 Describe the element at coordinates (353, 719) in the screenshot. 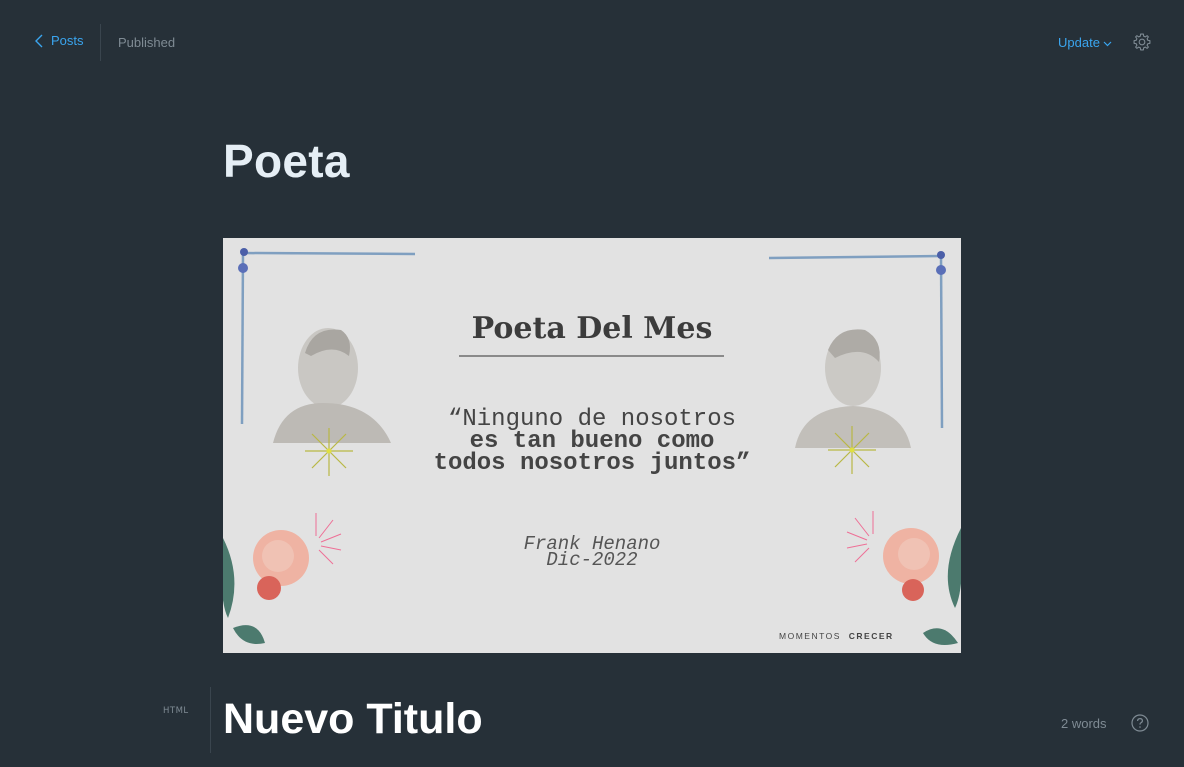

I see `editor-heading: Nuevo Titulo` at that location.